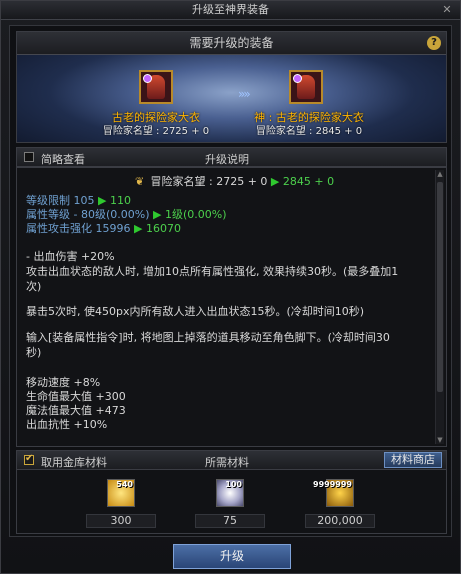  I want to click on crystal-icon: 540, so click(121, 493).